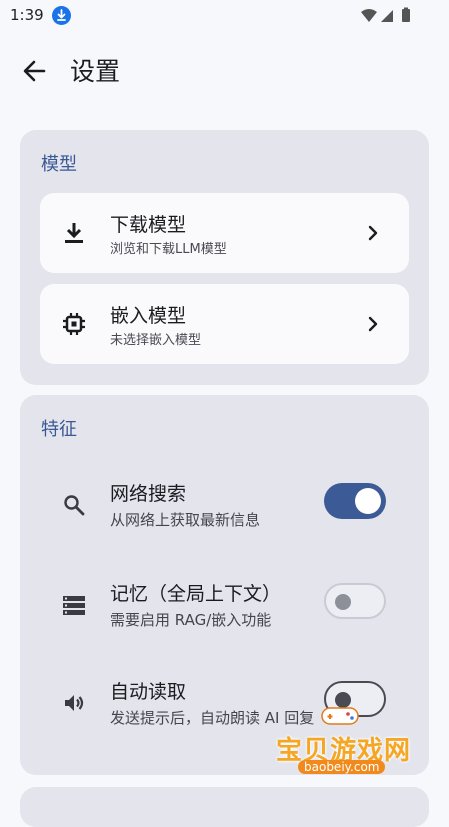 Image resolution: width=449 pixels, height=827 pixels. I want to click on gamepad-icon, so click(340, 716).